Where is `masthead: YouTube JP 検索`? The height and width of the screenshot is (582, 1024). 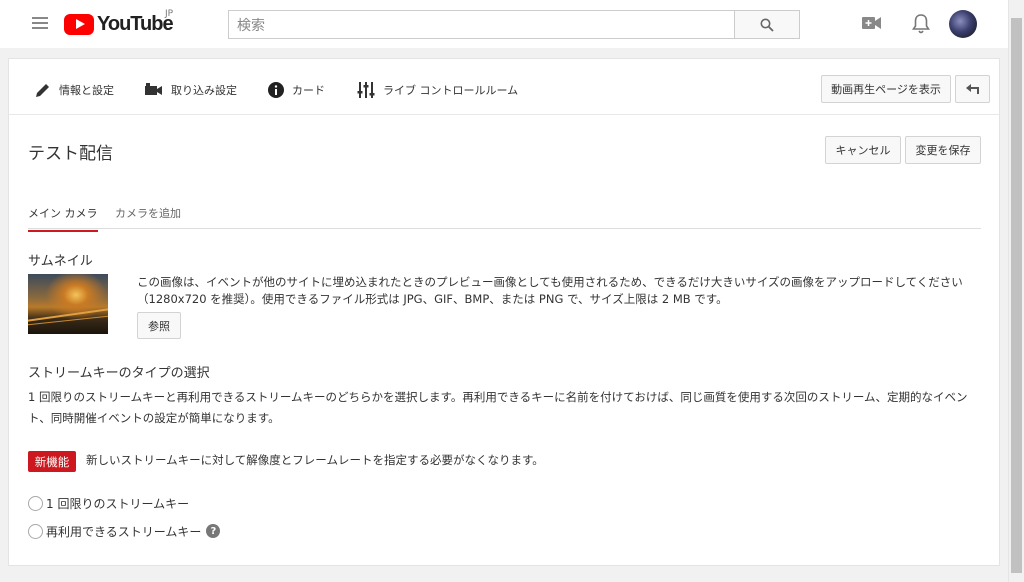
masthead: YouTube JP 検索 is located at coordinates (504, 24).